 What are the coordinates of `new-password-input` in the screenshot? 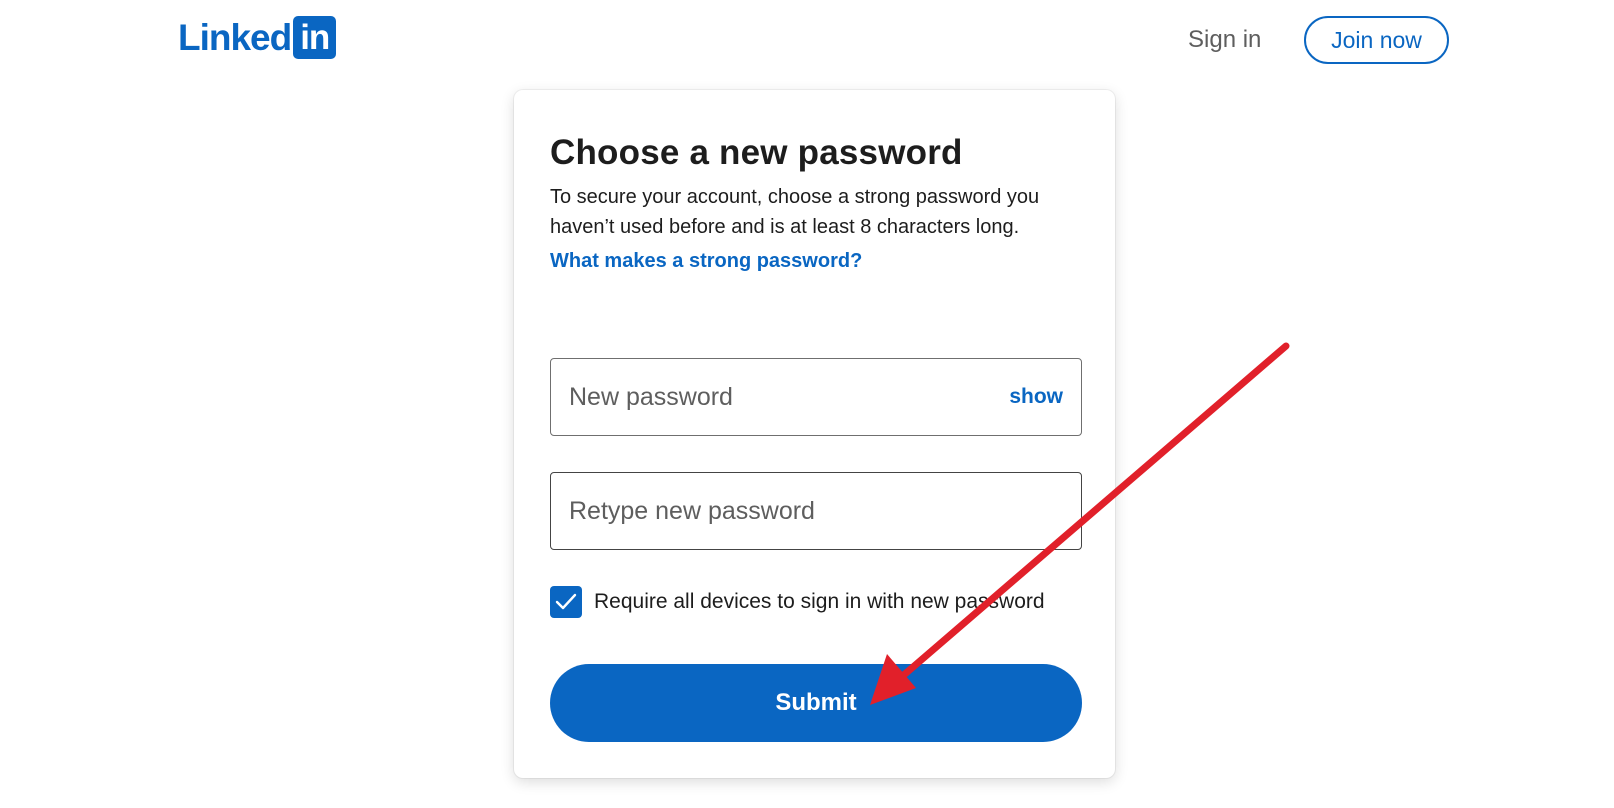 It's located at (784, 397).